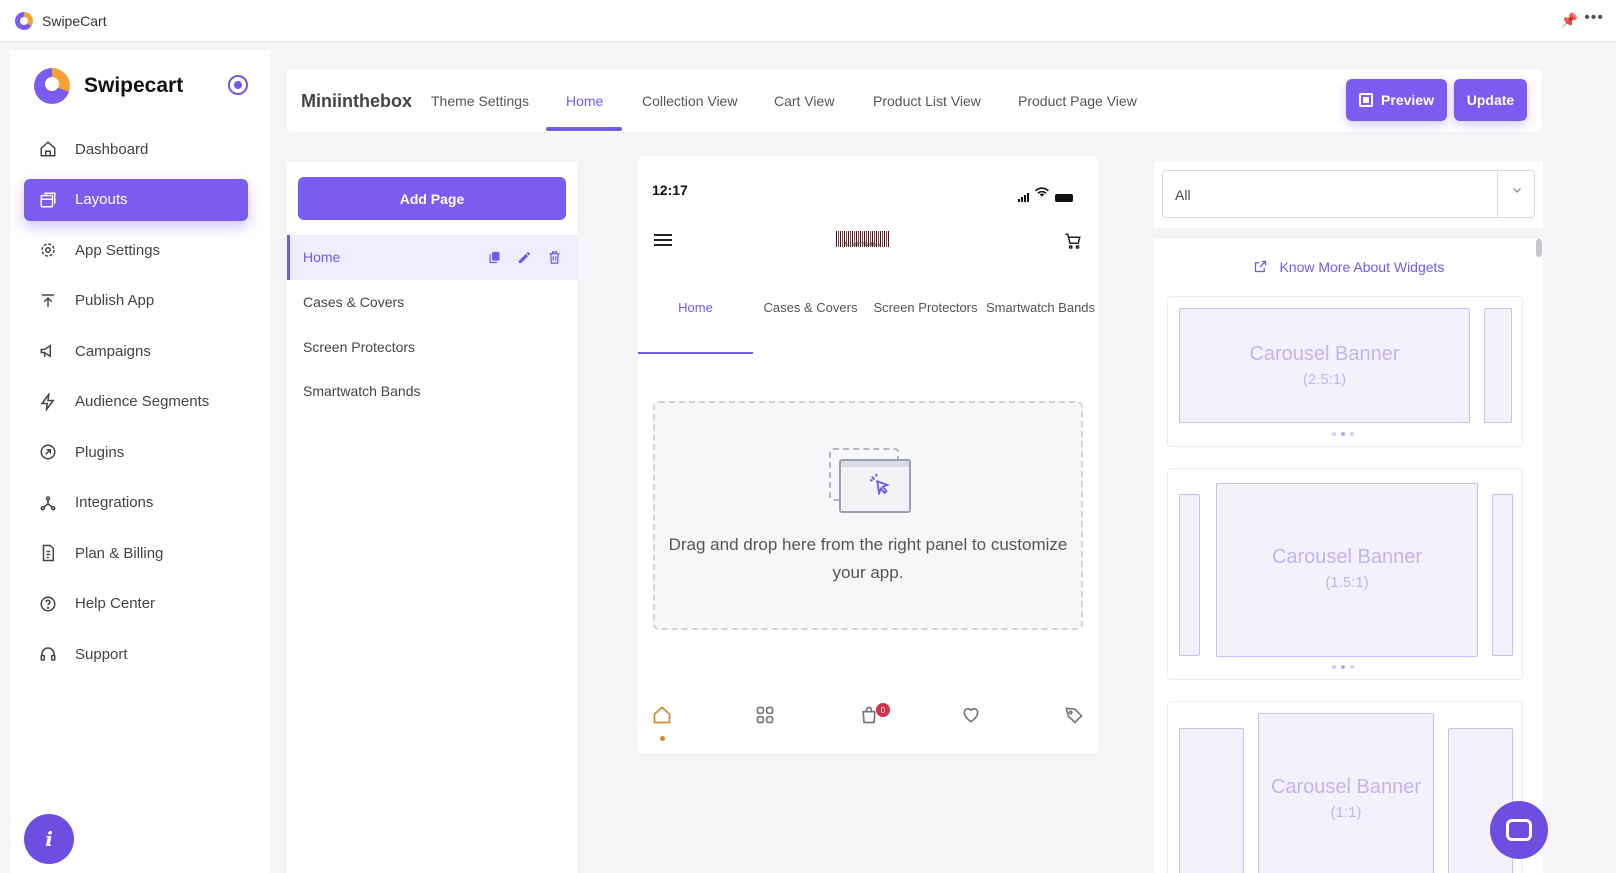  I want to click on sidebar-item-layouts: Layouts, so click(136, 199).